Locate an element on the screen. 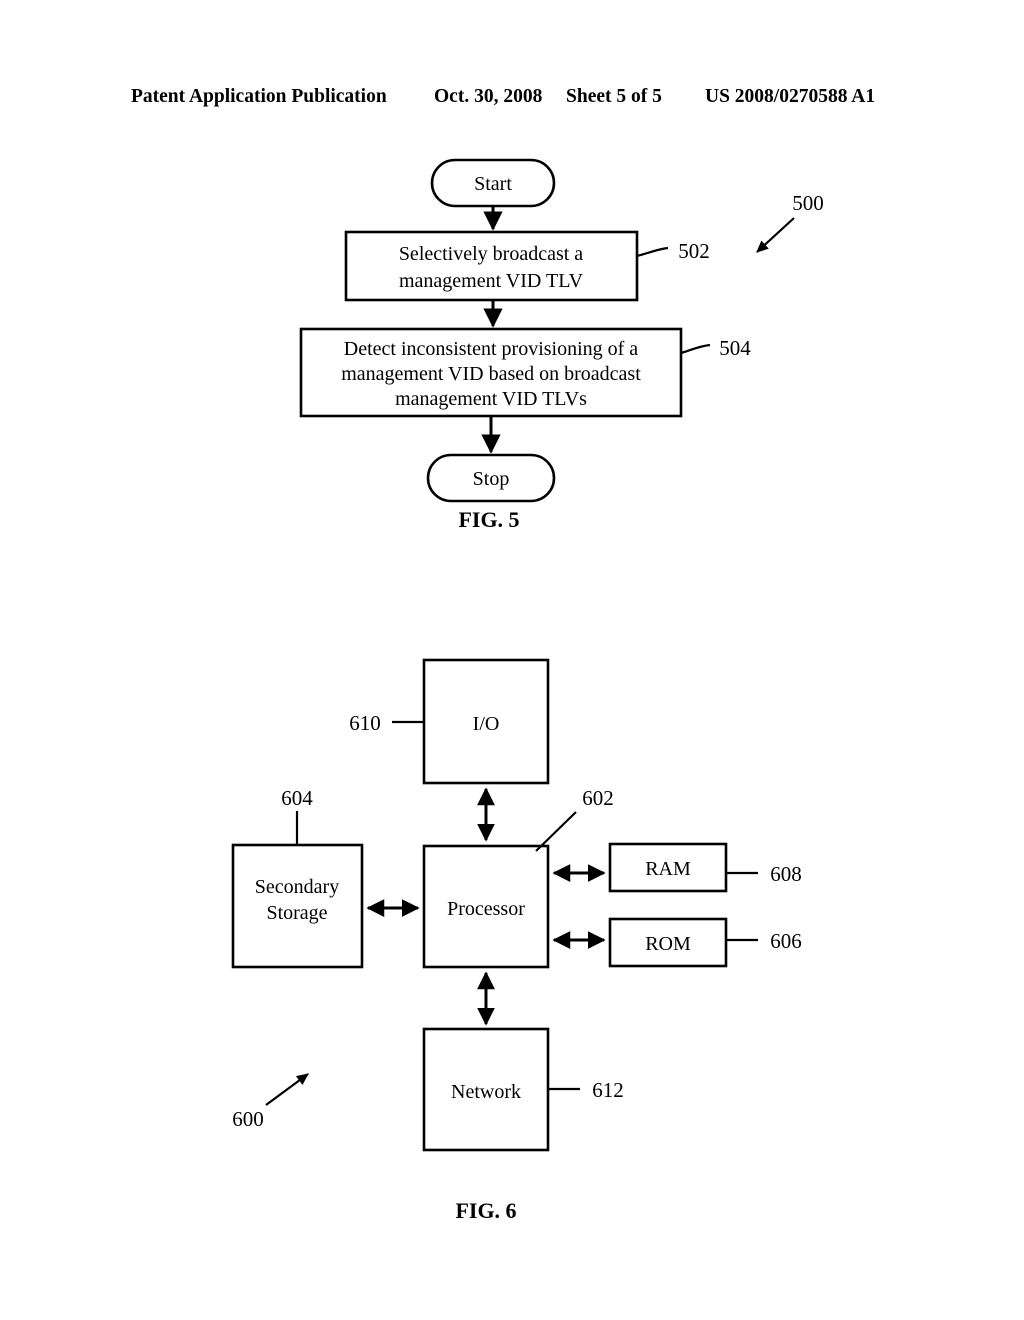  figure-6-caption: FIG. 6 is located at coordinates (485, 1210).